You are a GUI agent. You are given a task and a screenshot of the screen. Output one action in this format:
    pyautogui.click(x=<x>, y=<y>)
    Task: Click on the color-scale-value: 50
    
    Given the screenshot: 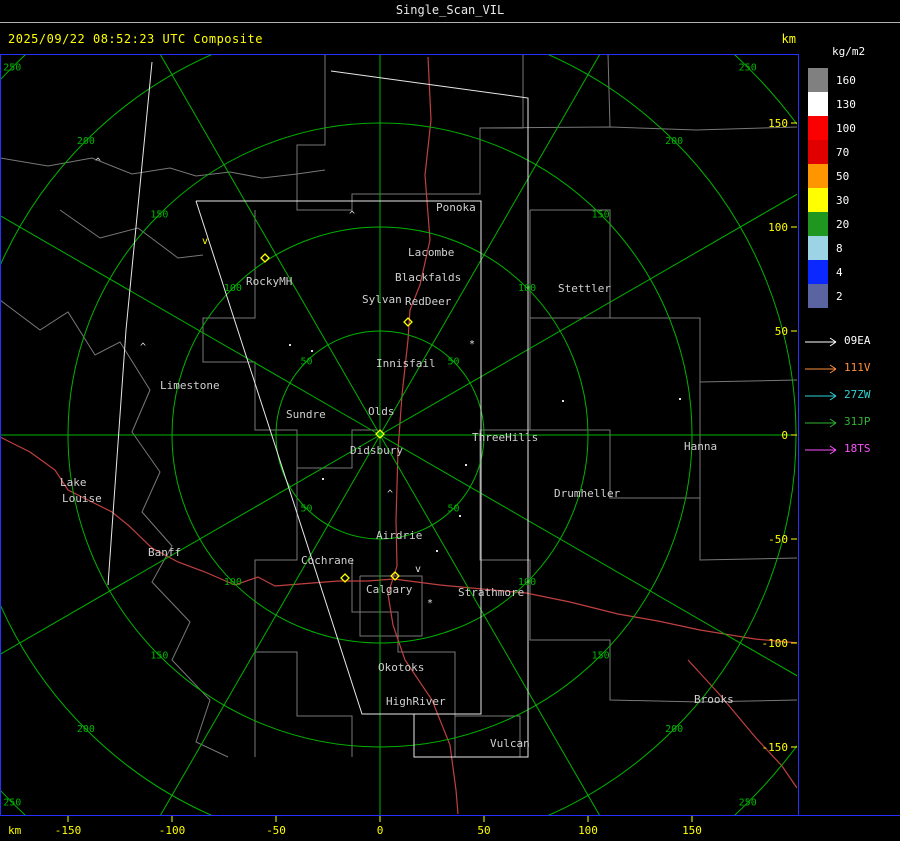 What is the action you would take?
    pyautogui.click(x=843, y=176)
    